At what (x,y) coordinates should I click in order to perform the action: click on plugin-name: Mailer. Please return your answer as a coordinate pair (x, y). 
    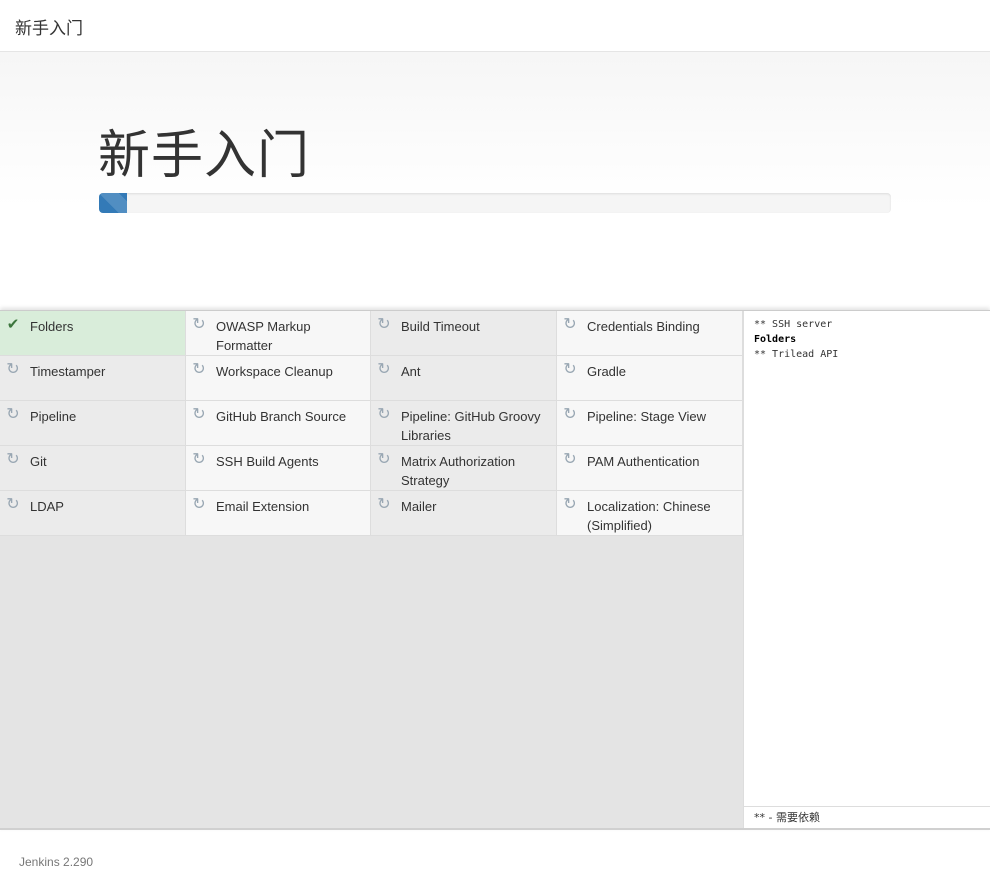
    Looking at the image, I should click on (419, 506).